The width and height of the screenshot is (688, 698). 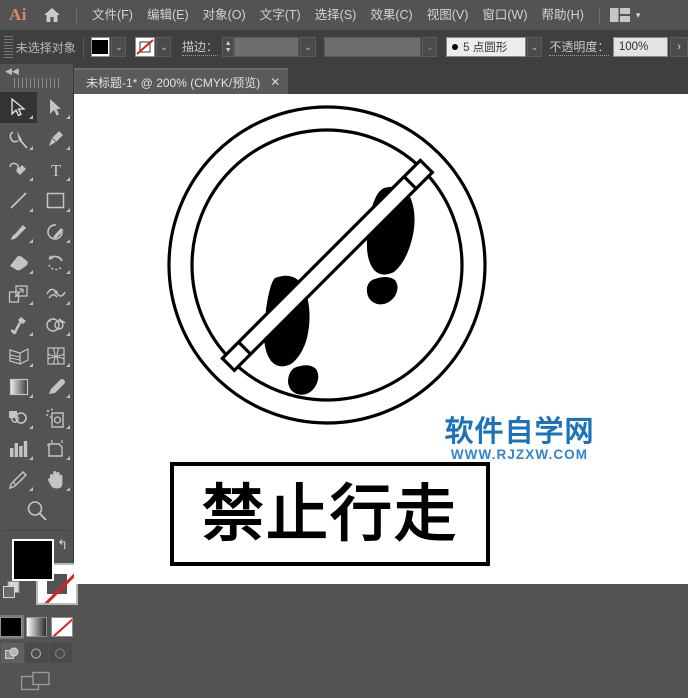 What do you see at coordinates (563, 15) in the screenshot?
I see `menu-help: 帮助(H)` at bounding box center [563, 15].